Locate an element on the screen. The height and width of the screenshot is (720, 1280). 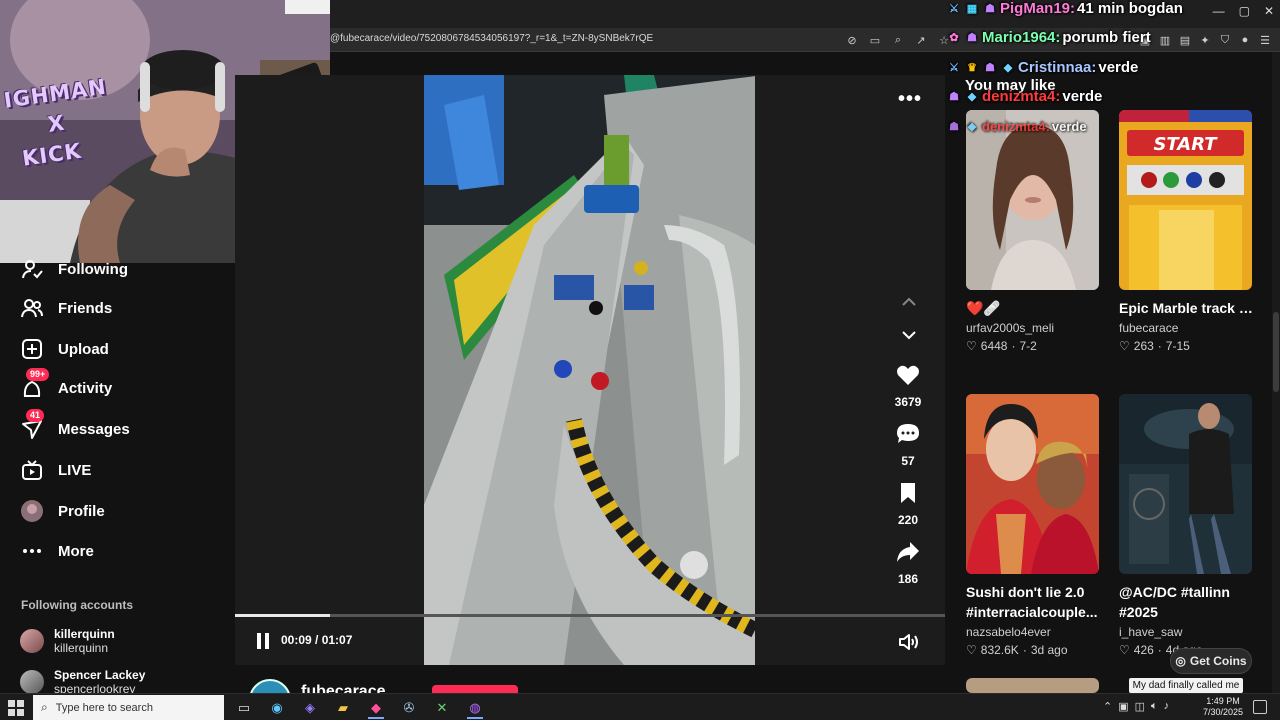
card-username: nazsabelo4ever is located at coordinates (1033, 632).